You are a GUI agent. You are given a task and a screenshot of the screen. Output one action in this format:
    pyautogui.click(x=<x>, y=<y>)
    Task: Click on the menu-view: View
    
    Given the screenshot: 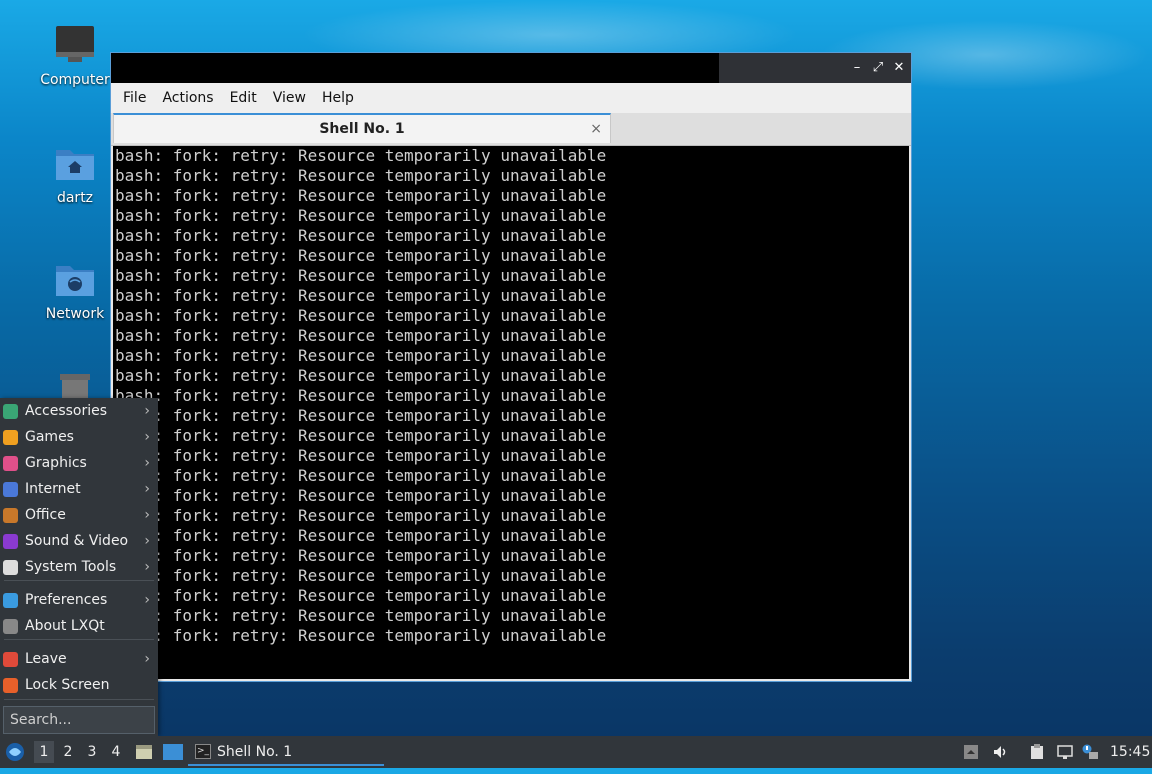 What is the action you would take?
    pyautogui.click(x=289, y=98)
    